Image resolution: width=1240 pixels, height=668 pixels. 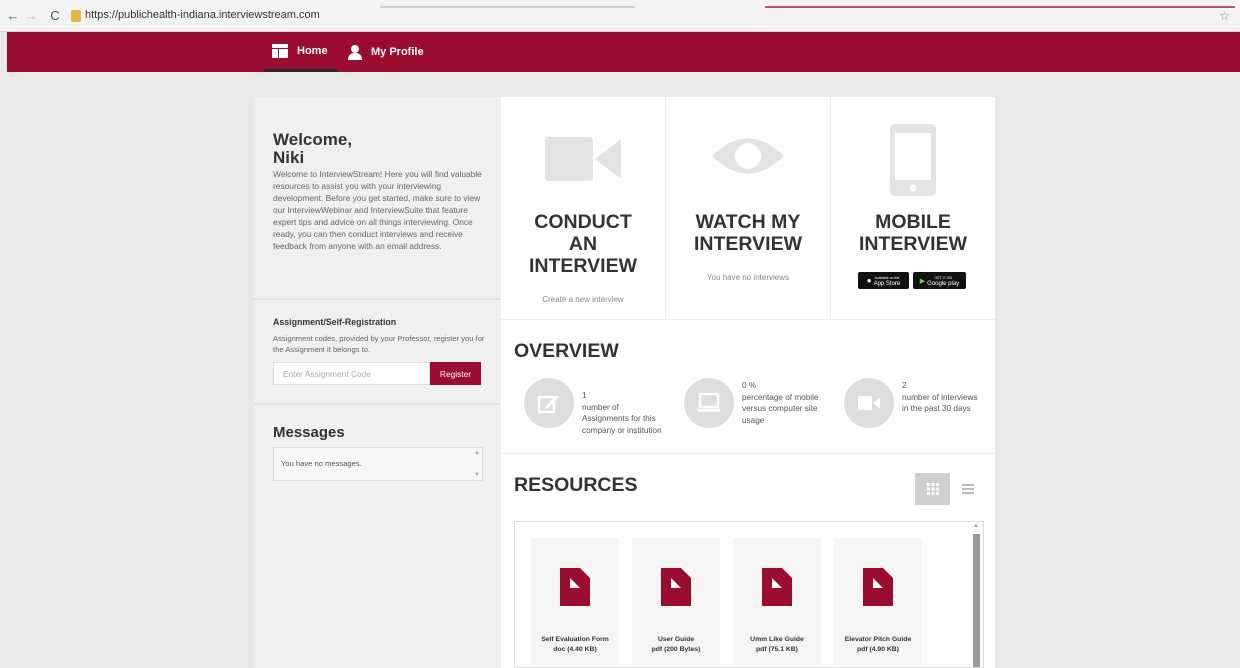 I want to click on lock-icon, so click(x=76, y=16).